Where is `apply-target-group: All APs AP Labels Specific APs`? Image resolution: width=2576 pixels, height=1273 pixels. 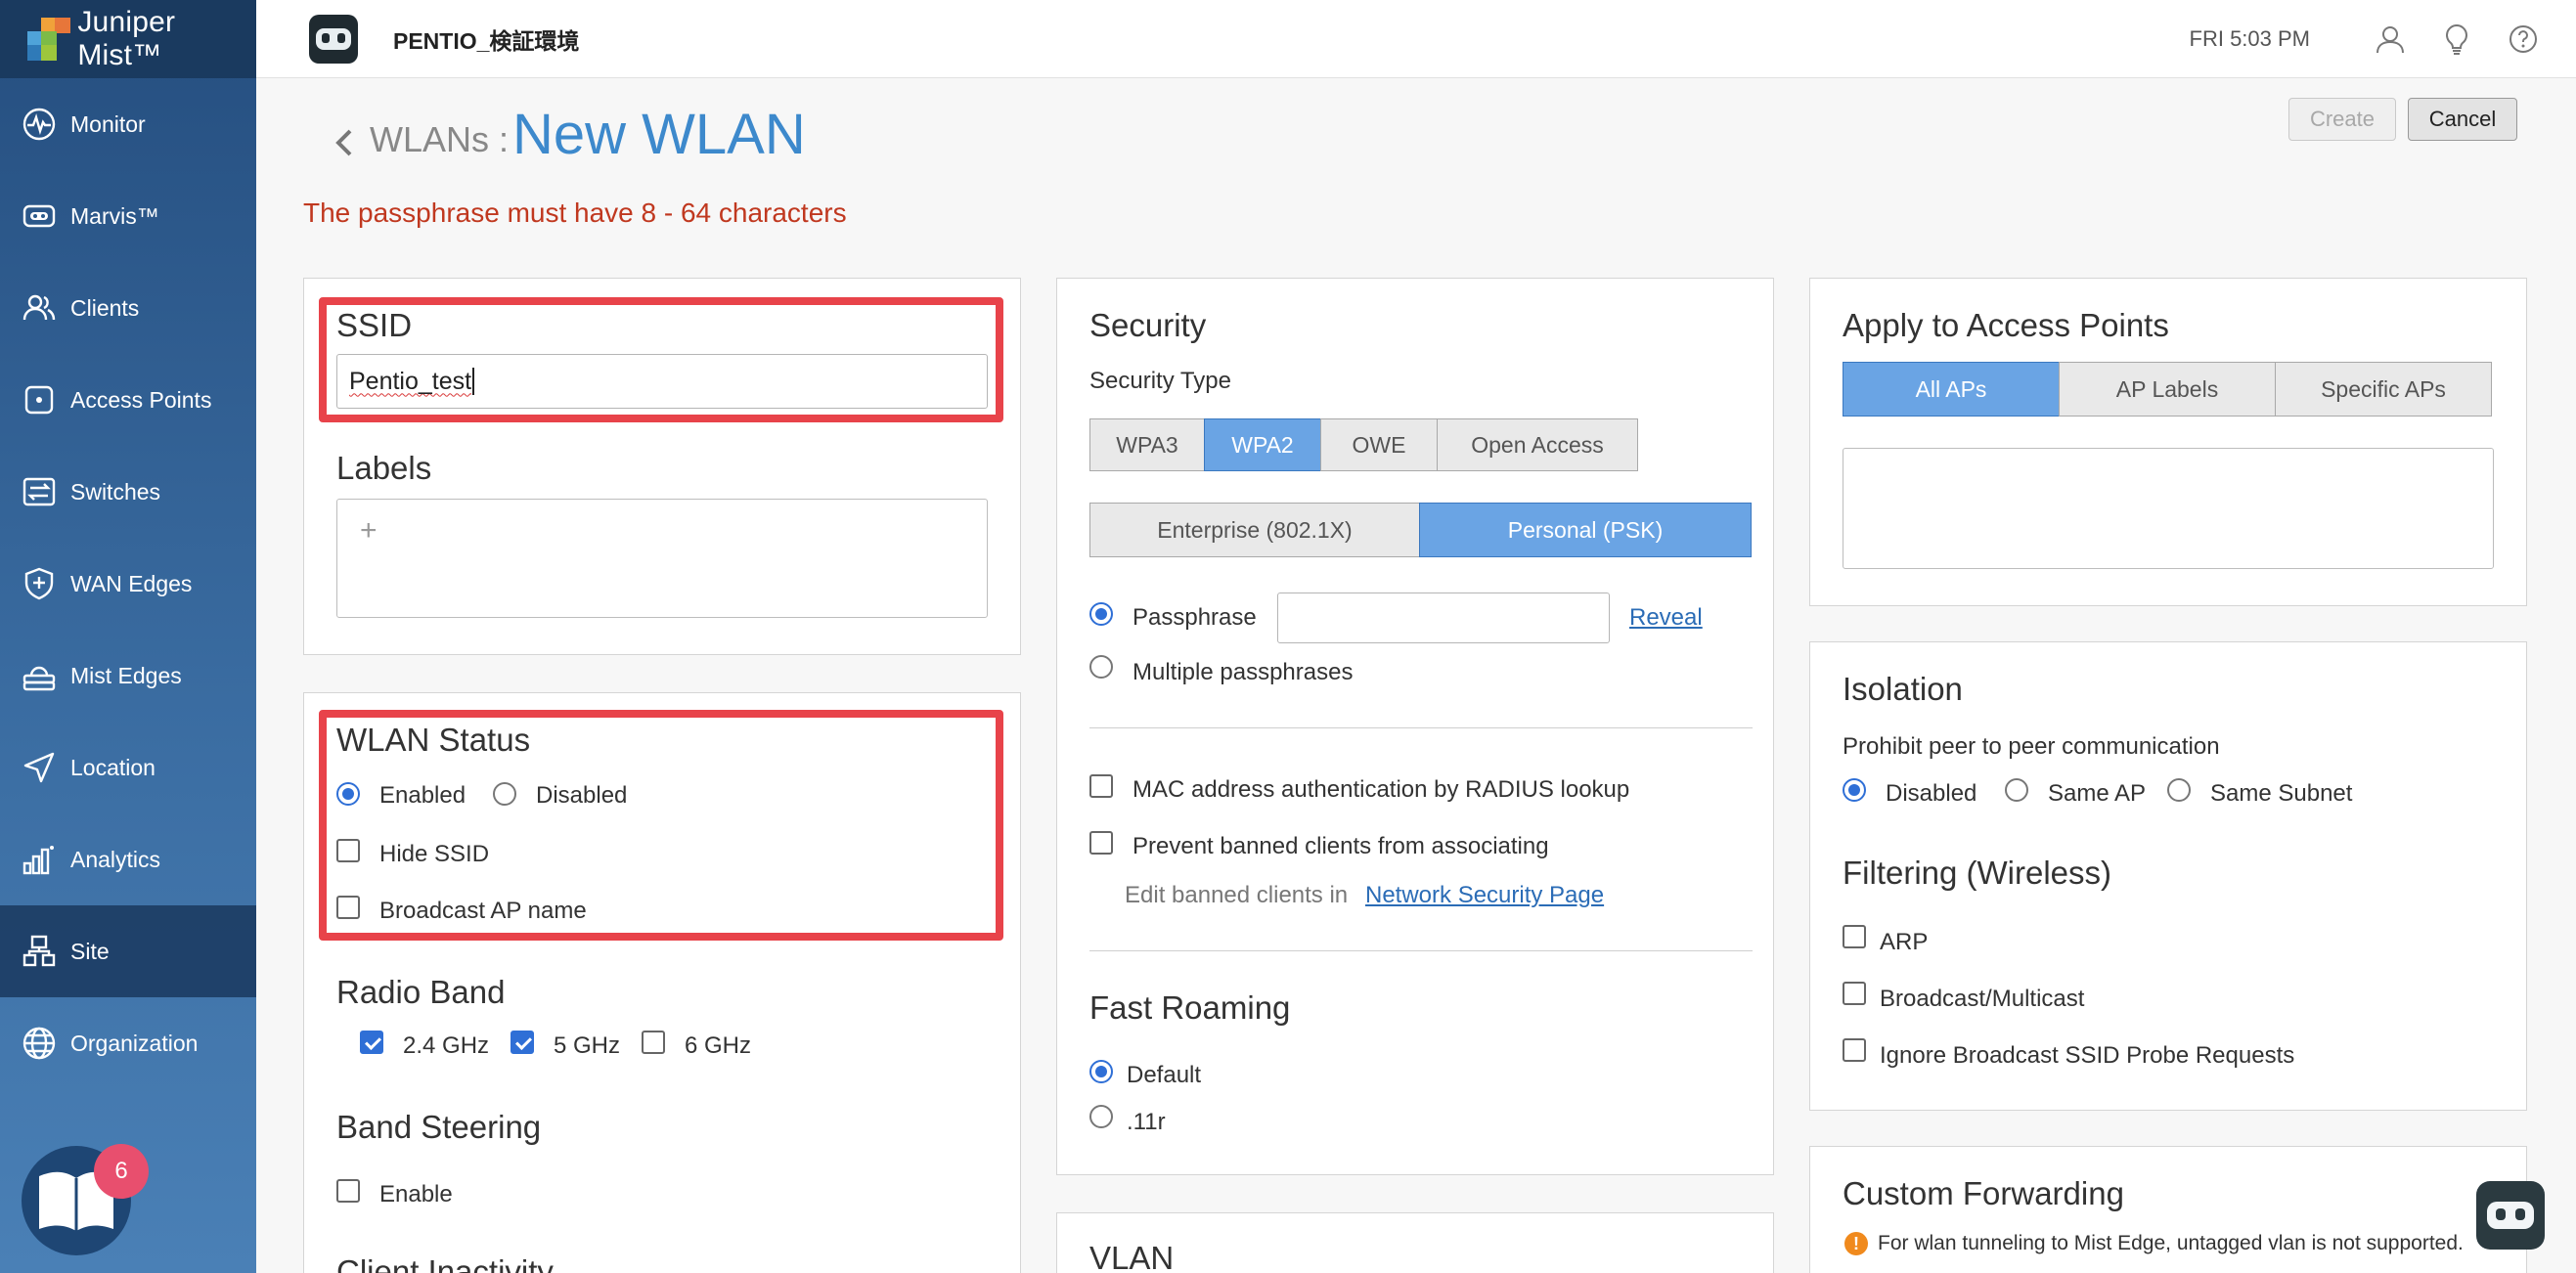 apply-target-group: All APs AP Labels Specific APs is located at coordinates (2167, 389).